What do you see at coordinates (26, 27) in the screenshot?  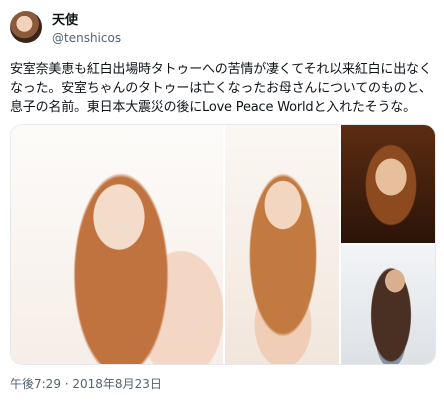 I see `avatar` at bounding box center [26, 27].